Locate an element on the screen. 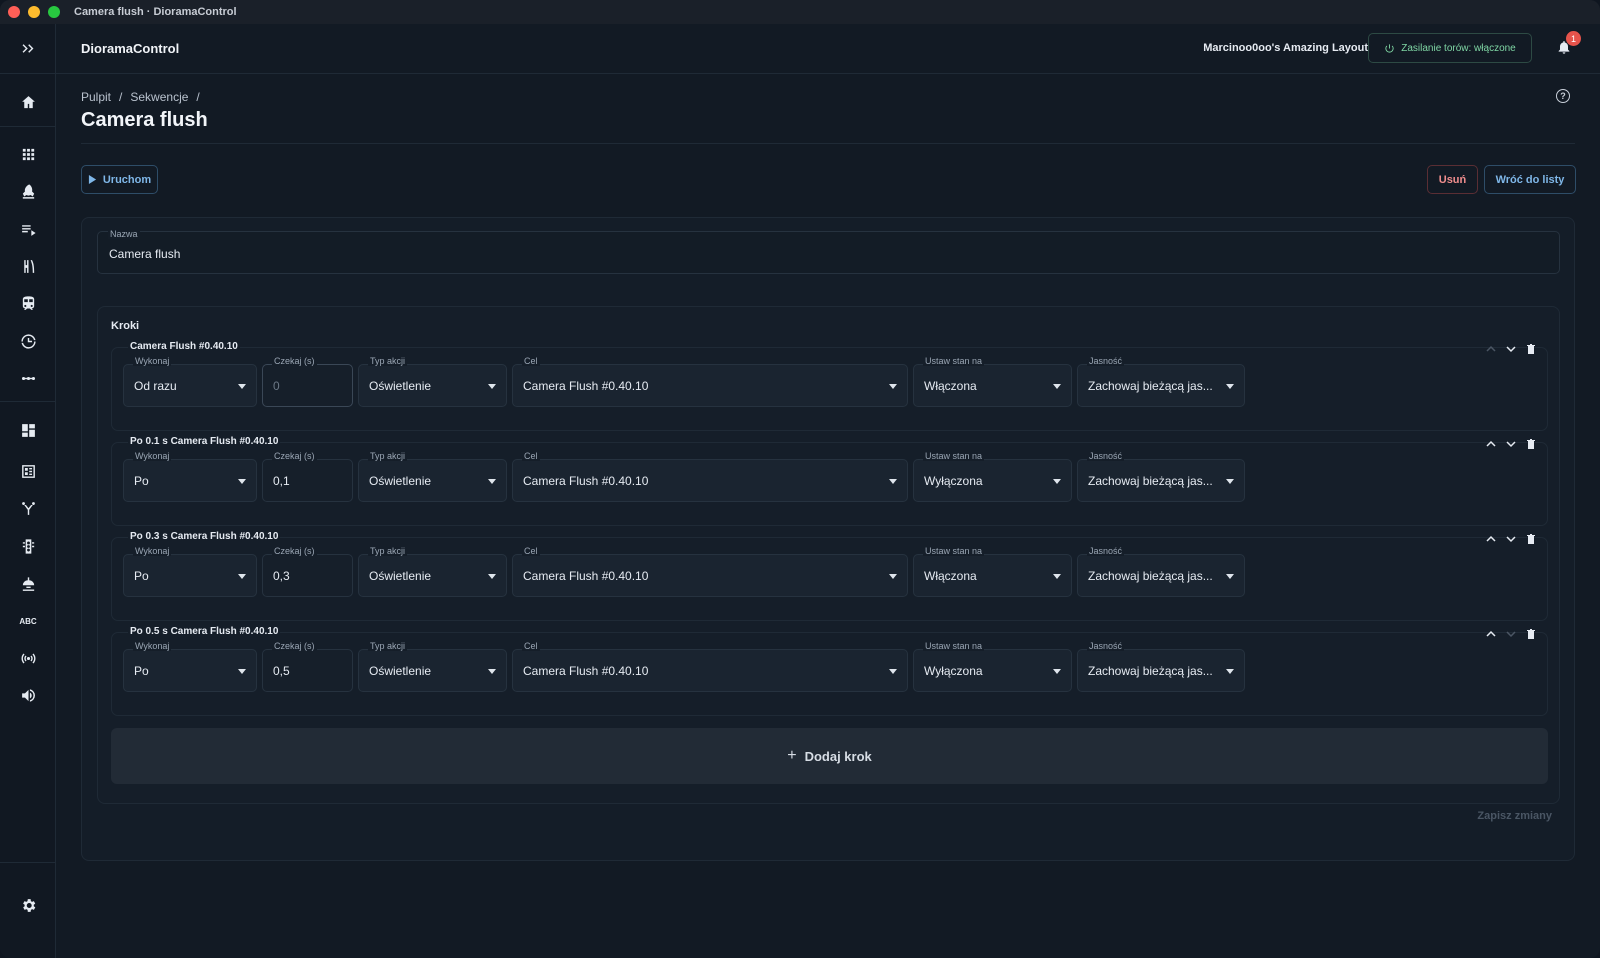 This screenshot has width=1600, height=958. layout-name: Marcinoo0oo's Amazing Layout is located at coordinates (1285, 48).